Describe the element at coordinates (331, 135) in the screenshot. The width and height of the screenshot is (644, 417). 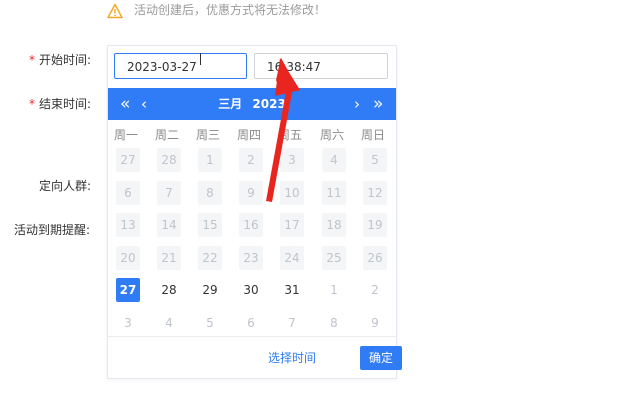
I see `weekday-header: 周六` at that location.